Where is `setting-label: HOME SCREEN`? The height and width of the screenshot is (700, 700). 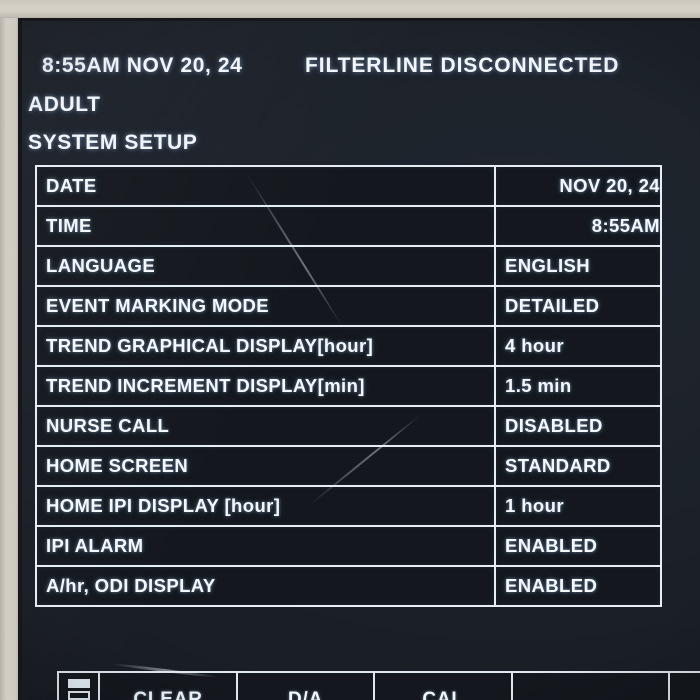
setting-label: HOME SCREEN is located at coordinates (265, 466).